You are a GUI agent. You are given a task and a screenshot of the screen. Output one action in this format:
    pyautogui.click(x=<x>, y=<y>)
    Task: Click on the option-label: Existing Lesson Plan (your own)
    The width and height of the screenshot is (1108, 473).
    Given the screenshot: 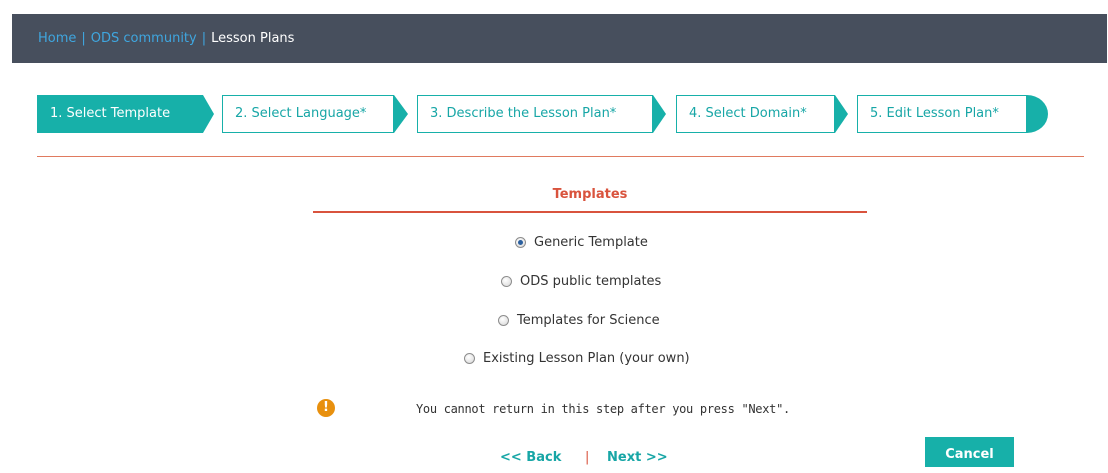 What is the action you would take?
    pyautogui.click(x=586, y=358)
    